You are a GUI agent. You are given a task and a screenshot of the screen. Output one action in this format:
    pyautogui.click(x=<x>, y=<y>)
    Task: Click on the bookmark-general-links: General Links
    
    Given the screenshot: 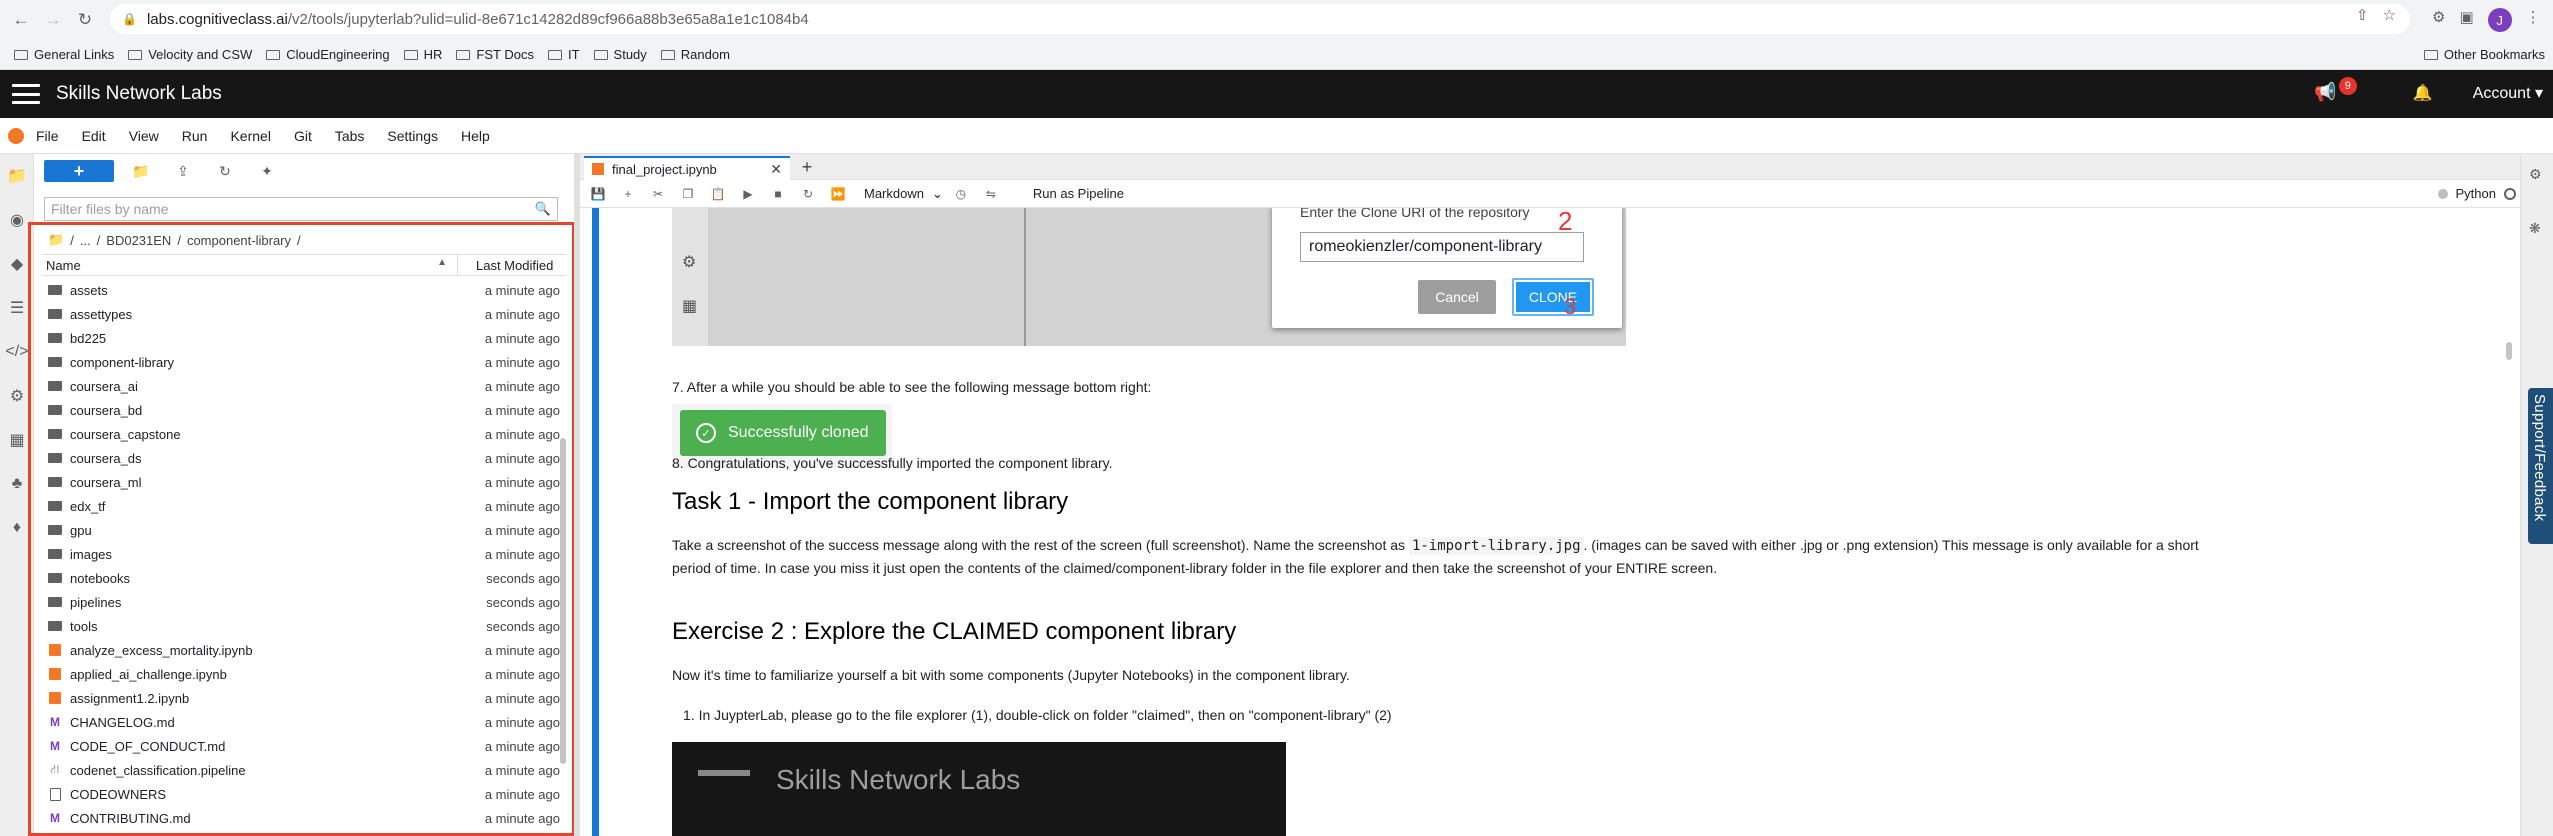 What is the action you would take?
    pyautogui.click(x=64, y=54)
    